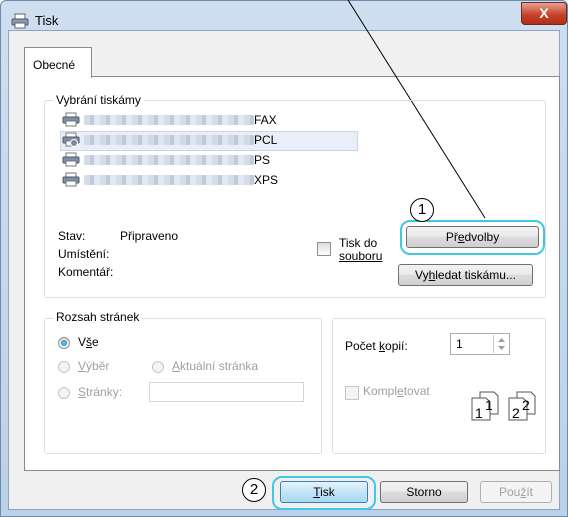 Image resolution: width=568 pixels, height=517 pixels. Describe the element at coordinates (176, 366) in the screenshot. I see `range-current-page-accel: A` at that location.